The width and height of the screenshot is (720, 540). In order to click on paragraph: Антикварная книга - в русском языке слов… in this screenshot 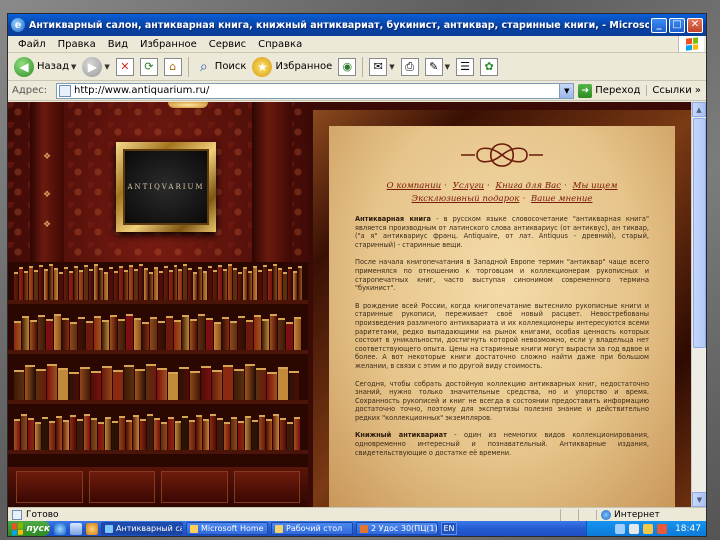, I will do `click(502, 232)`.